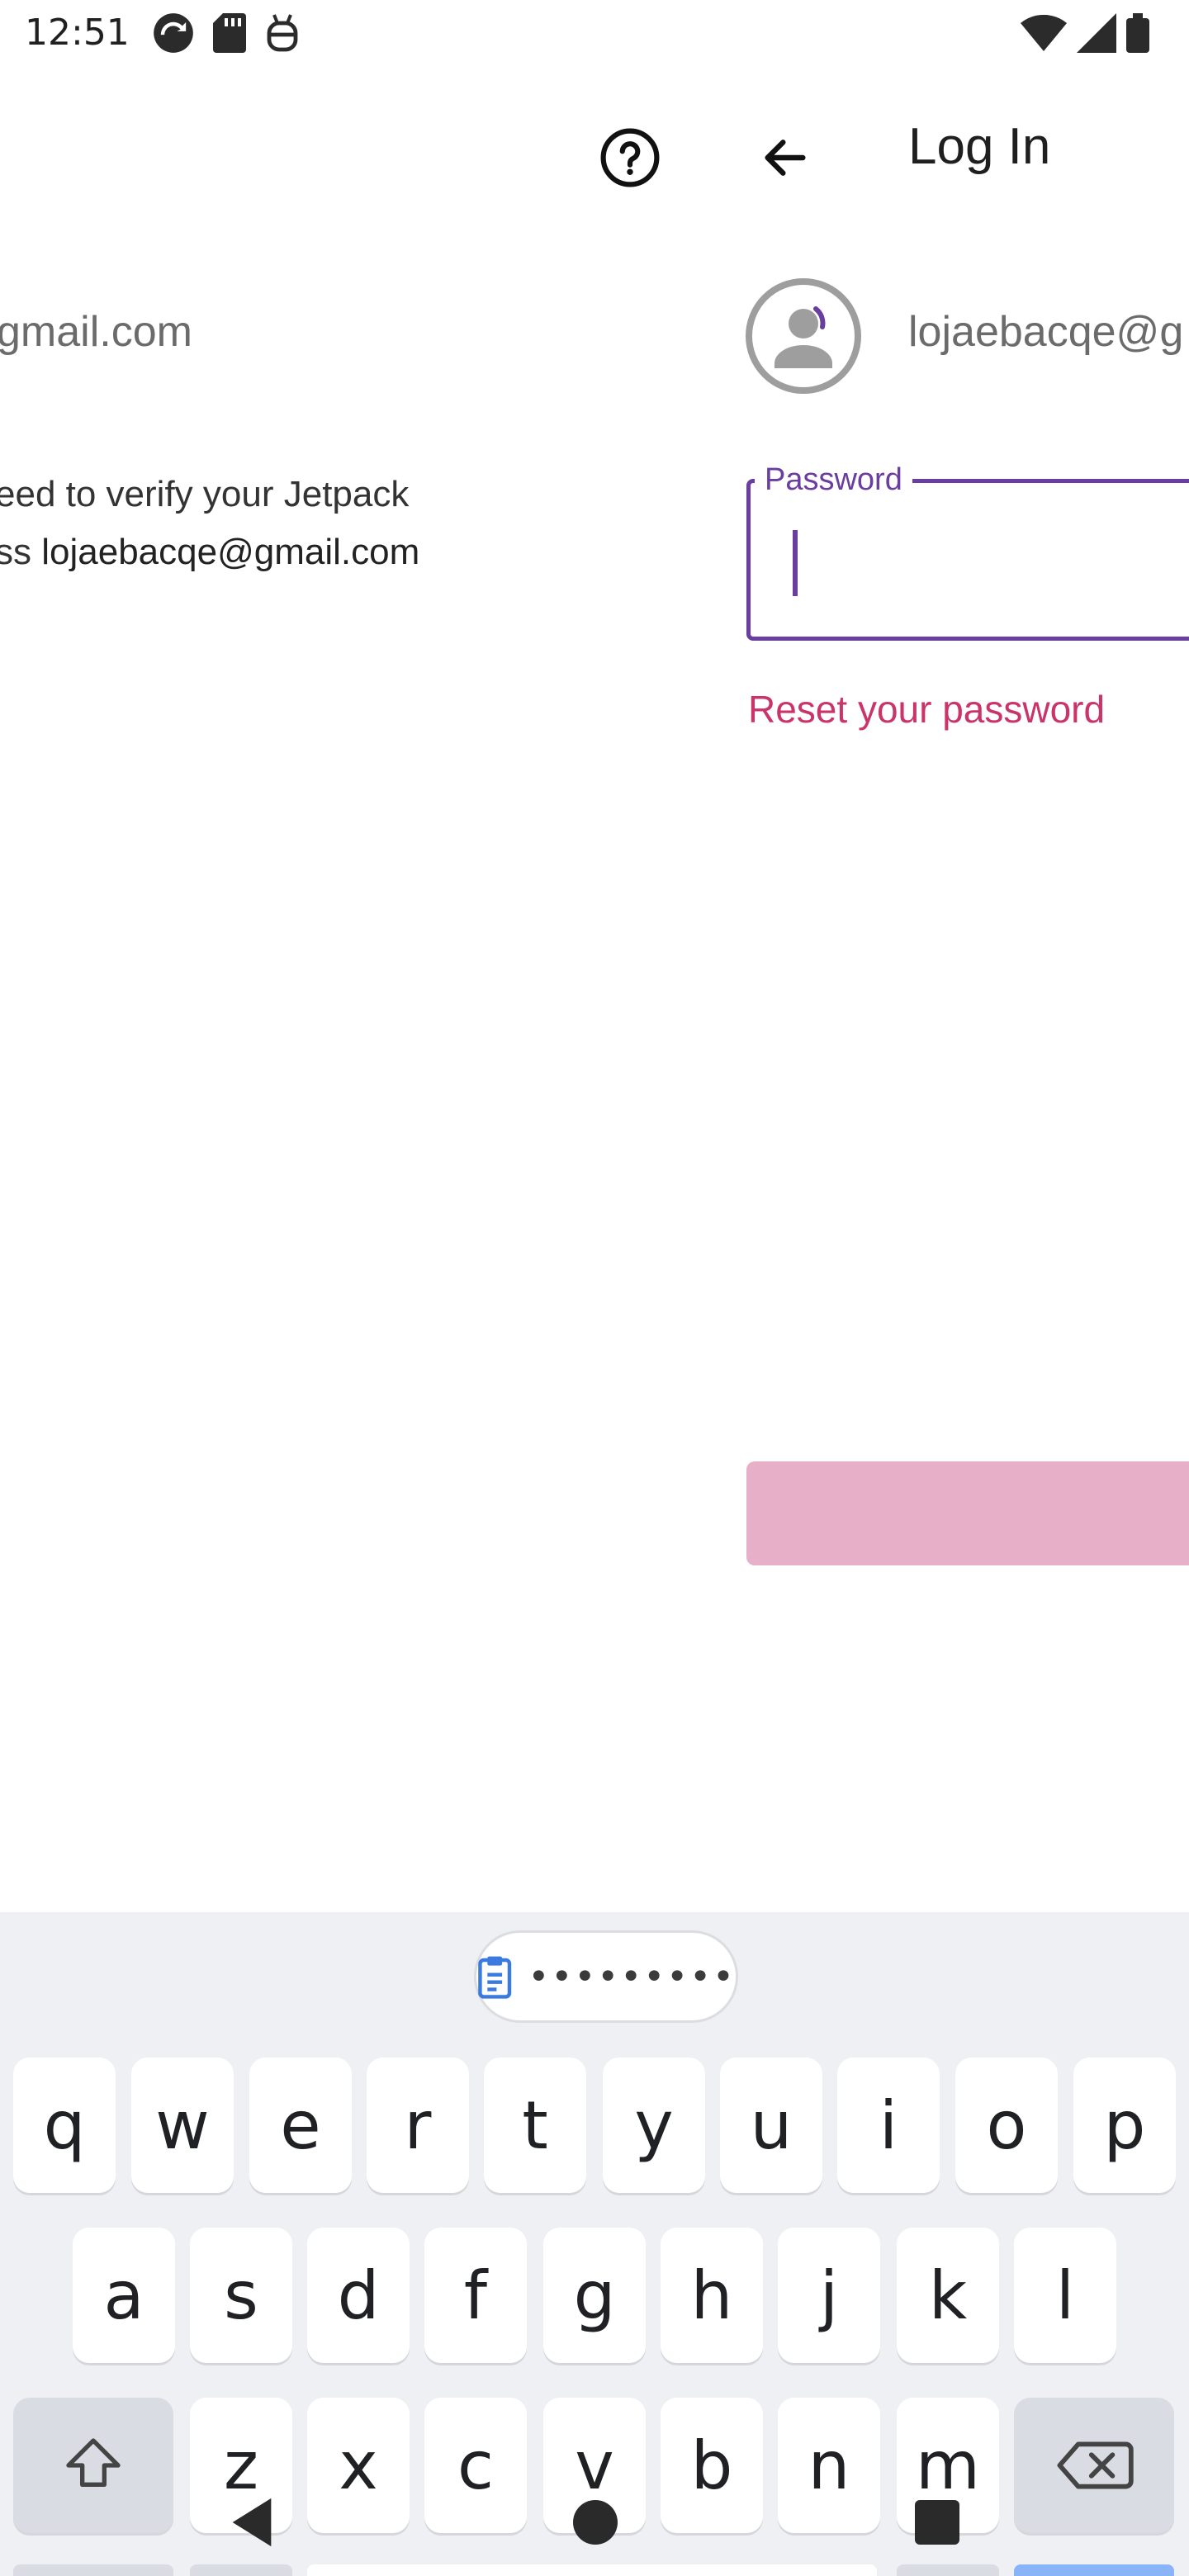 The width and height of the screenshot is (1189, 2576). What do you see at coordinates (829, 2295) in the screenshot?
I see `key-j: j` at bounding box center [829, 2295].